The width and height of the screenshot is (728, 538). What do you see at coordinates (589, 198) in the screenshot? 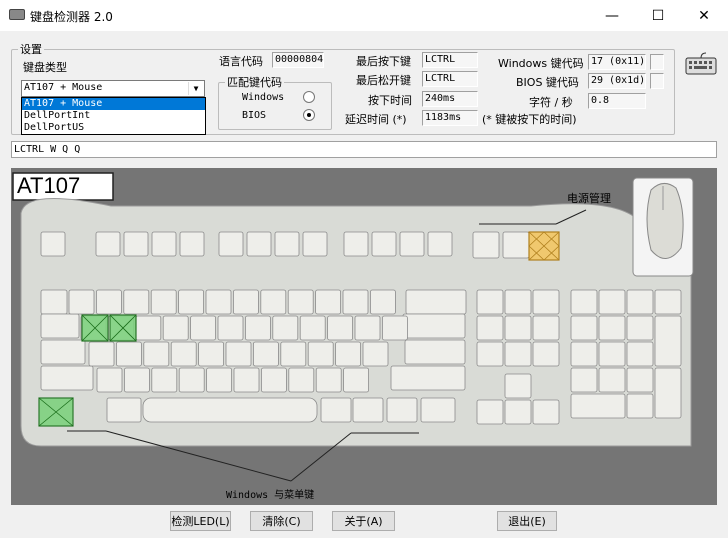
I see `power-label: 电源管理` at bounding box center [589, 198].